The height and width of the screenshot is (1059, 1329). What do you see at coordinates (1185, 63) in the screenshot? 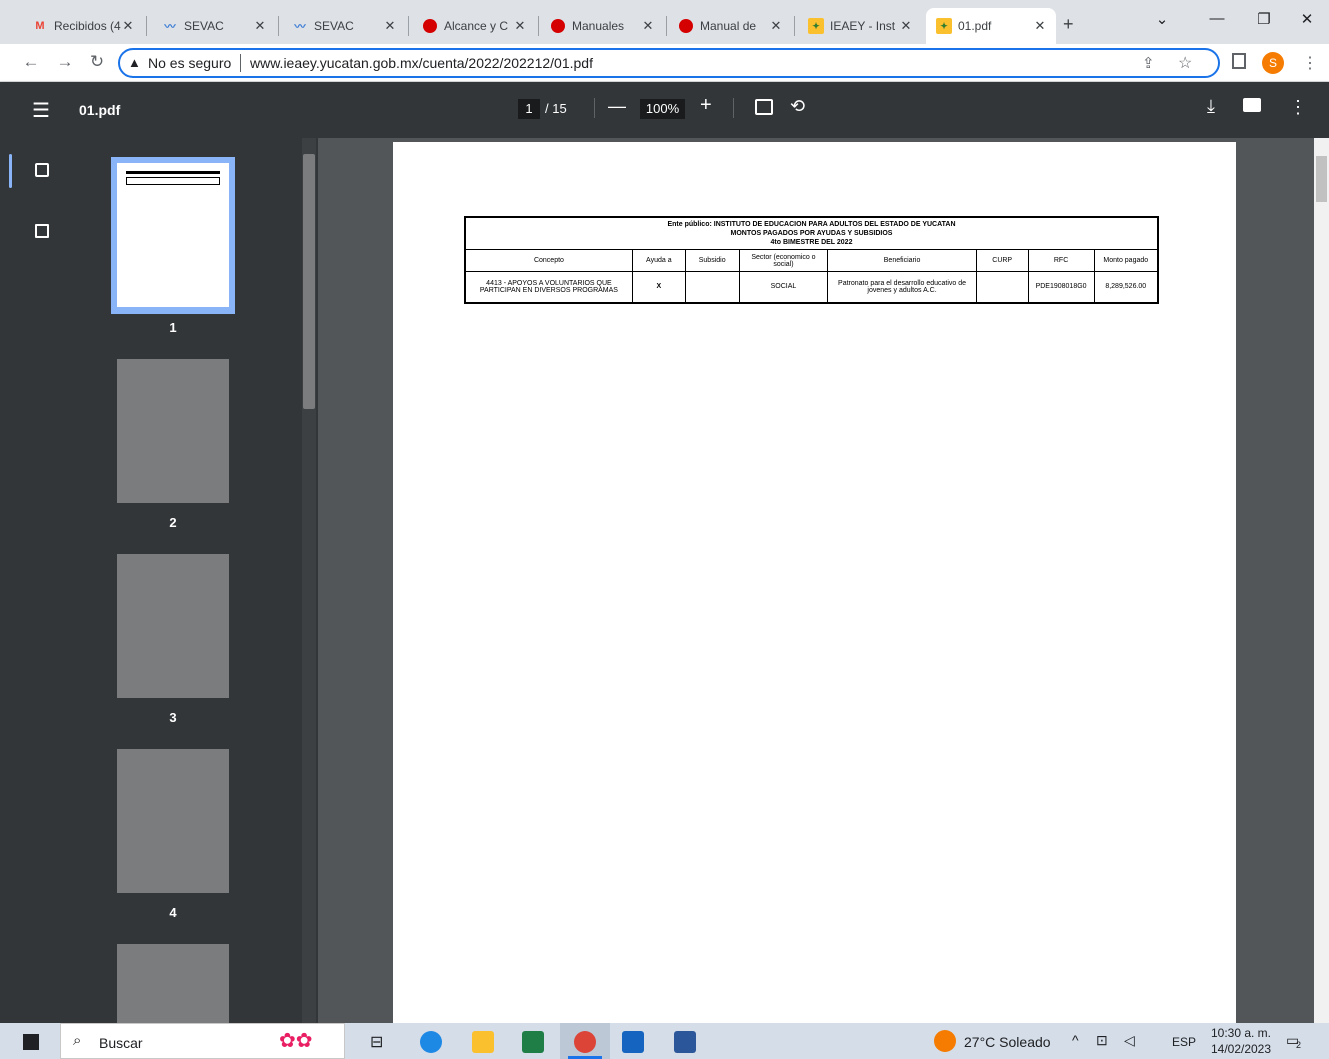
I see `bookmark-star-icon: ☆` at bounding box center [1185, 63].